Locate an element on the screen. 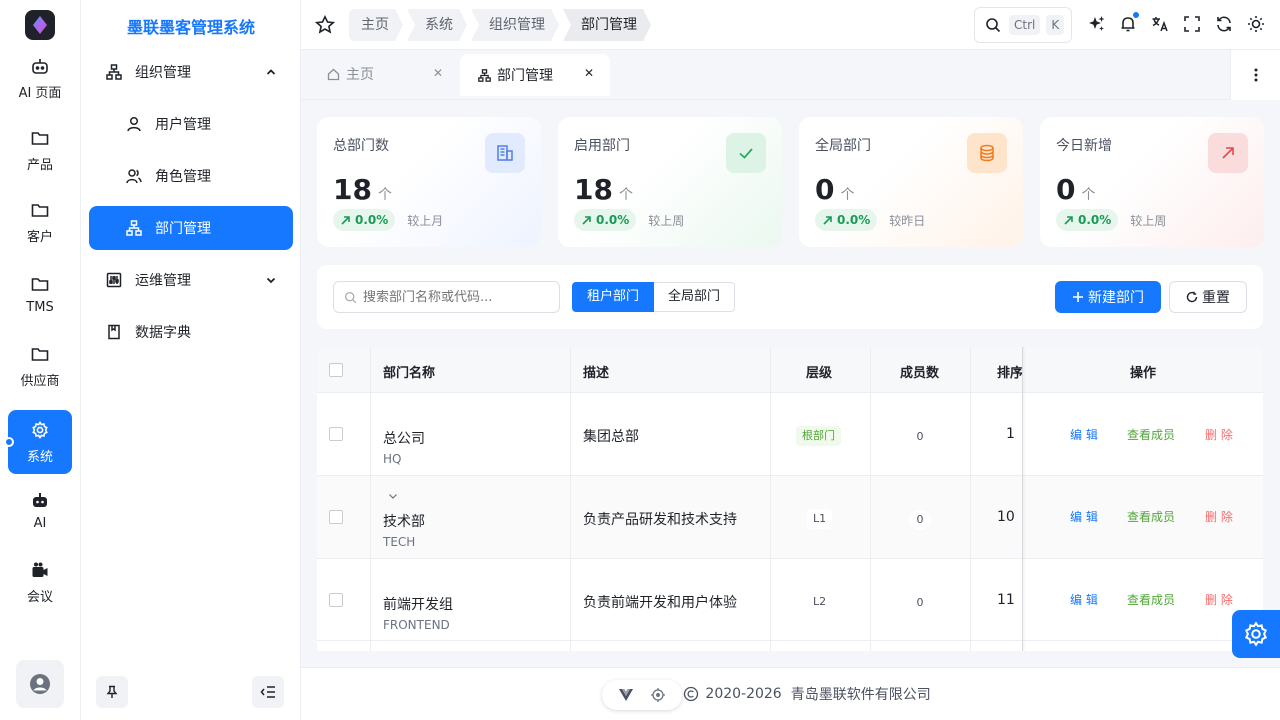 This screenshot has width=1280, height=720. favorite-star-icon is located at coordinates (325, 25).